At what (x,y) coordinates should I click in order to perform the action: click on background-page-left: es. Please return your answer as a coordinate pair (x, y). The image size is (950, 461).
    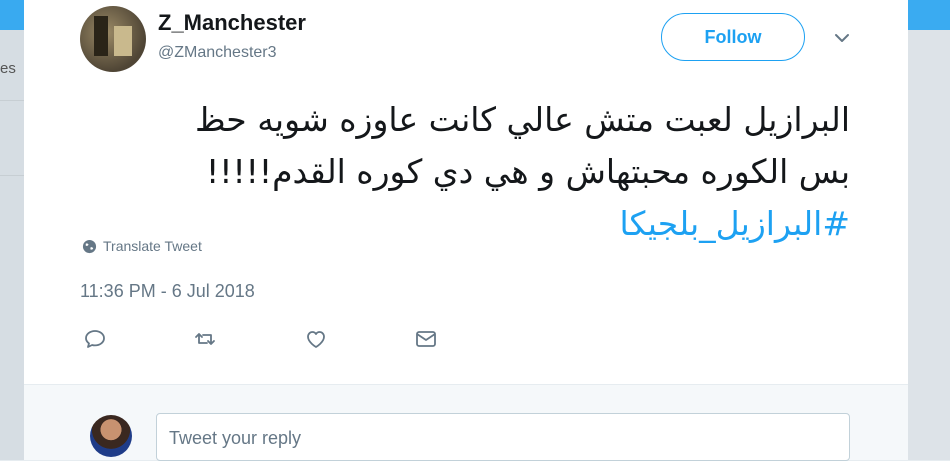
    Looking at the image, I should click on (12, 230).